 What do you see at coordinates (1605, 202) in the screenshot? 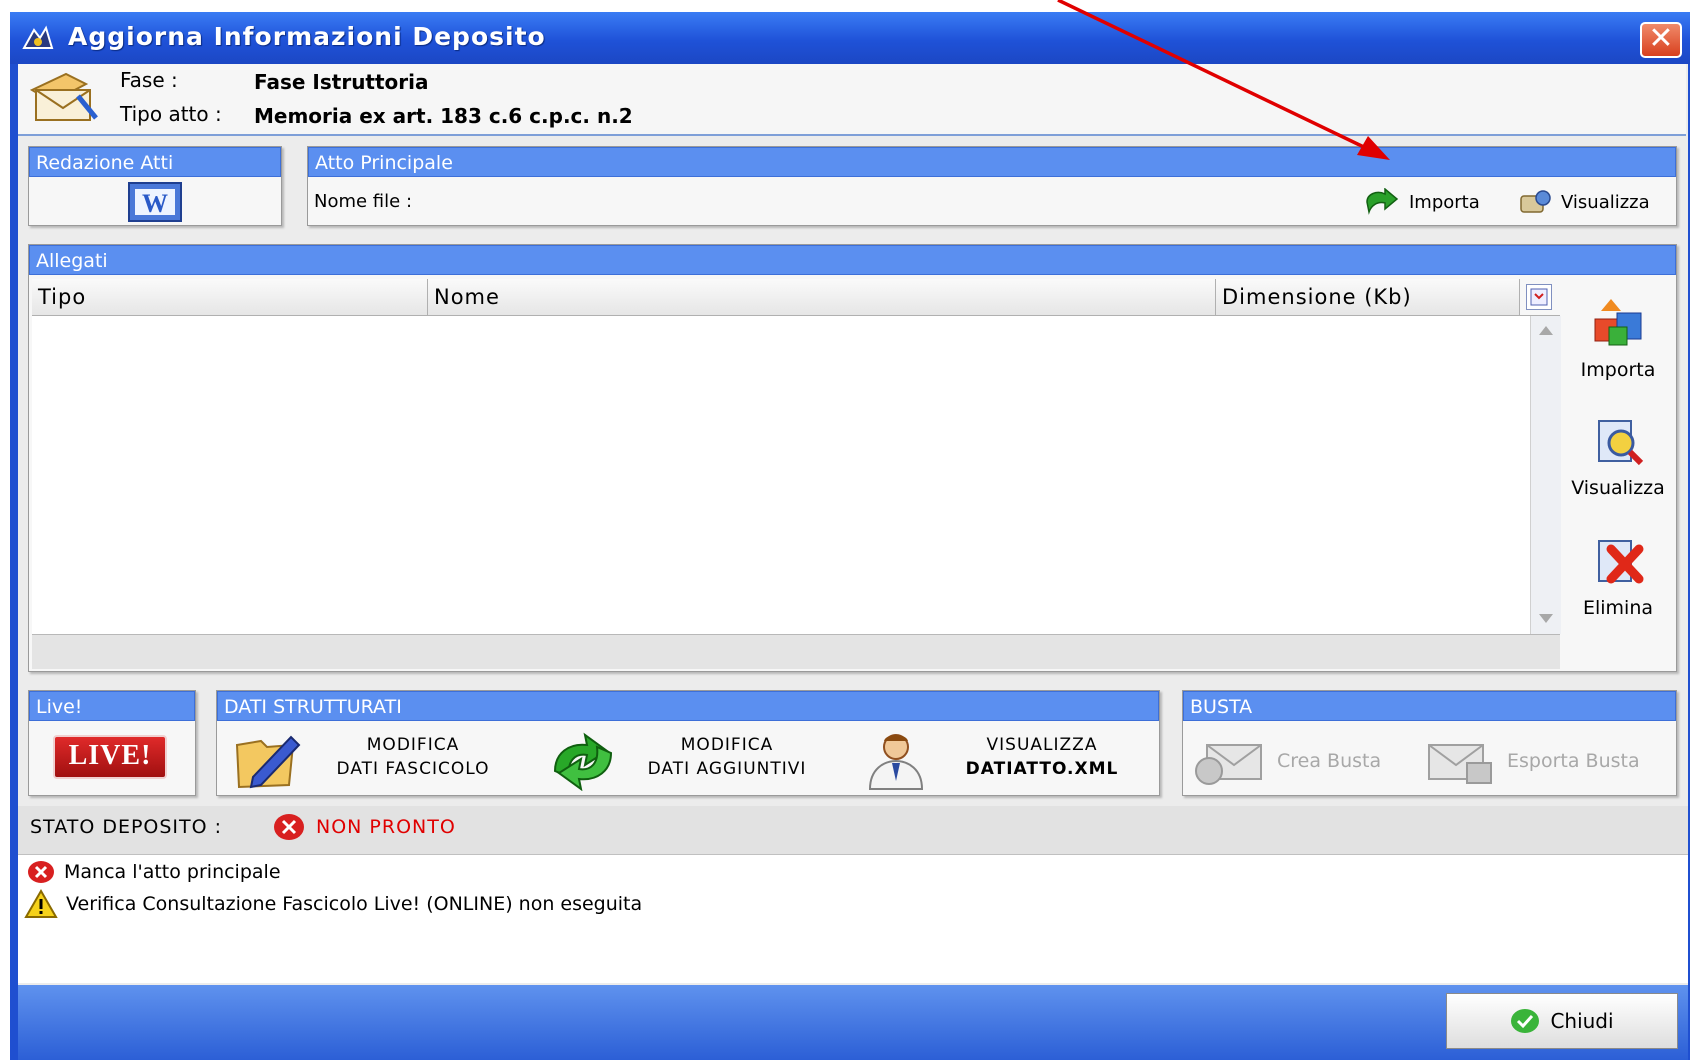
I see `atto-visualizza-label: Visualizza` at bounding box center [1605, 202].